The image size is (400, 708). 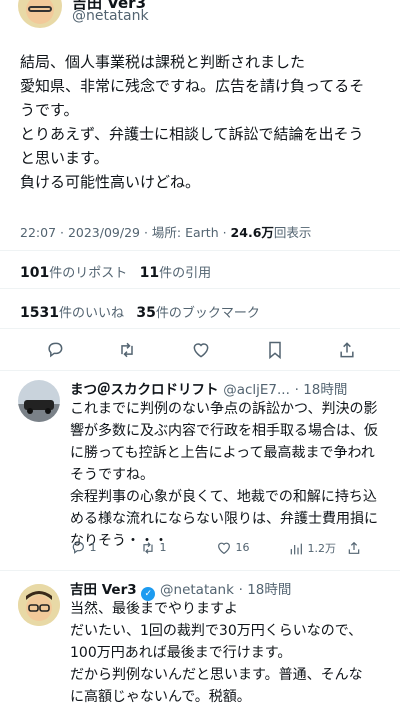 I want to click on reply-reply-action: 1, so click(x=83, y=548).